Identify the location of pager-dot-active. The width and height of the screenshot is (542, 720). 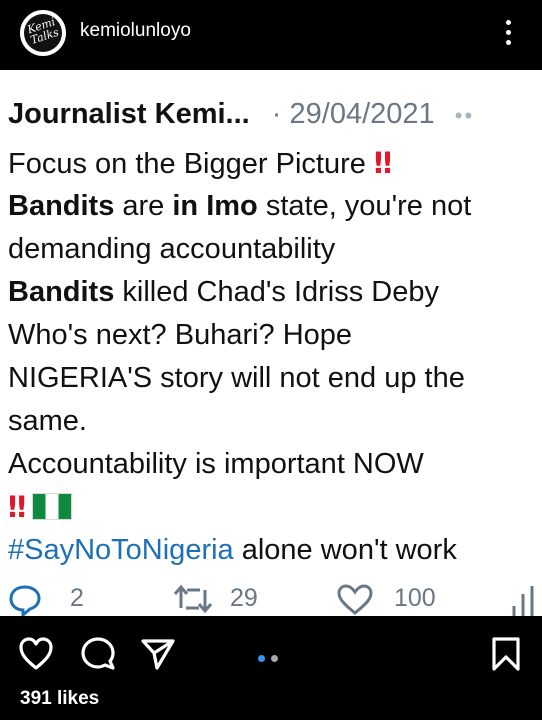
(261, 658).